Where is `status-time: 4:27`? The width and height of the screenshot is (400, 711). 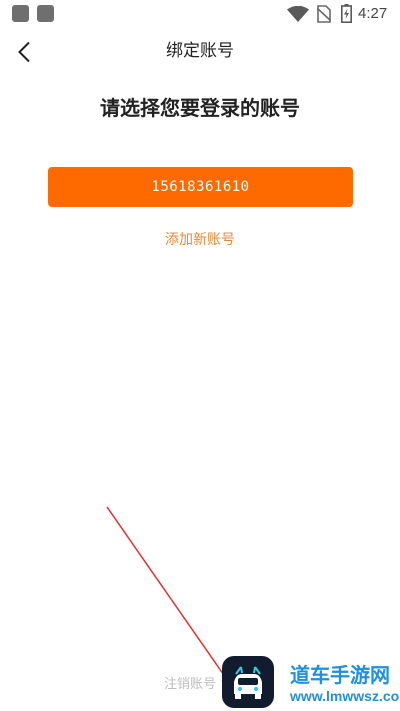 status-time: 4:27 is located at coordinates (373, 13).